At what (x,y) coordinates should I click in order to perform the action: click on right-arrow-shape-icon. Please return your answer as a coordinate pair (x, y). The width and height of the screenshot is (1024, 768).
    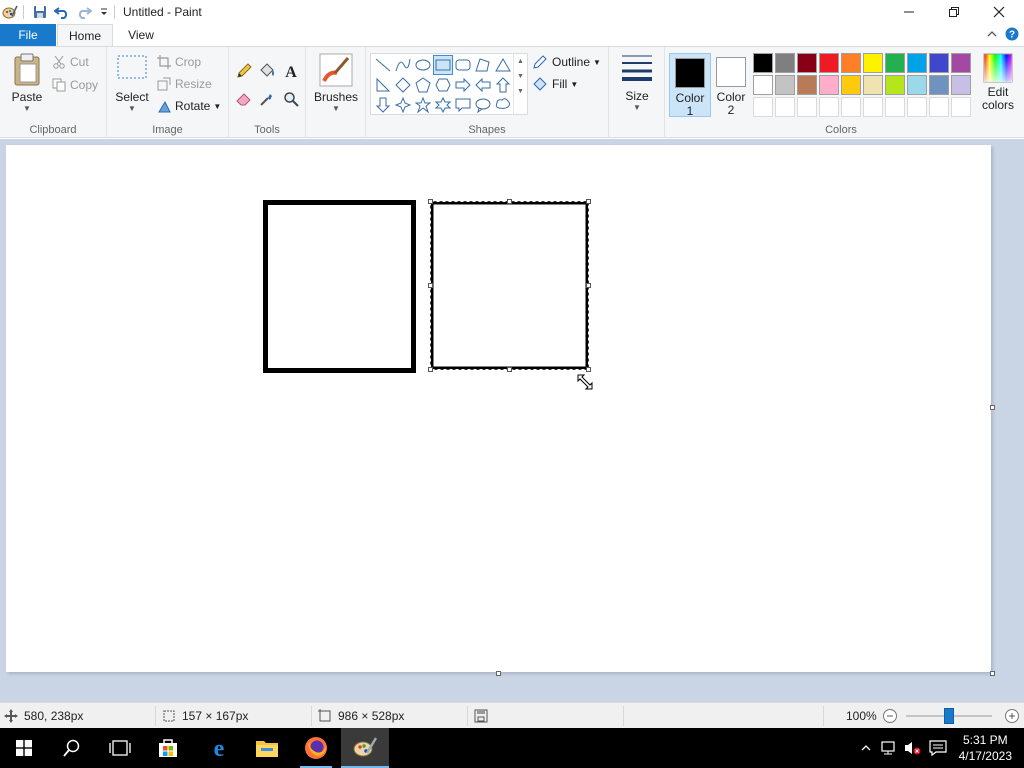
    Looking at the image, I should click on (463, 85).